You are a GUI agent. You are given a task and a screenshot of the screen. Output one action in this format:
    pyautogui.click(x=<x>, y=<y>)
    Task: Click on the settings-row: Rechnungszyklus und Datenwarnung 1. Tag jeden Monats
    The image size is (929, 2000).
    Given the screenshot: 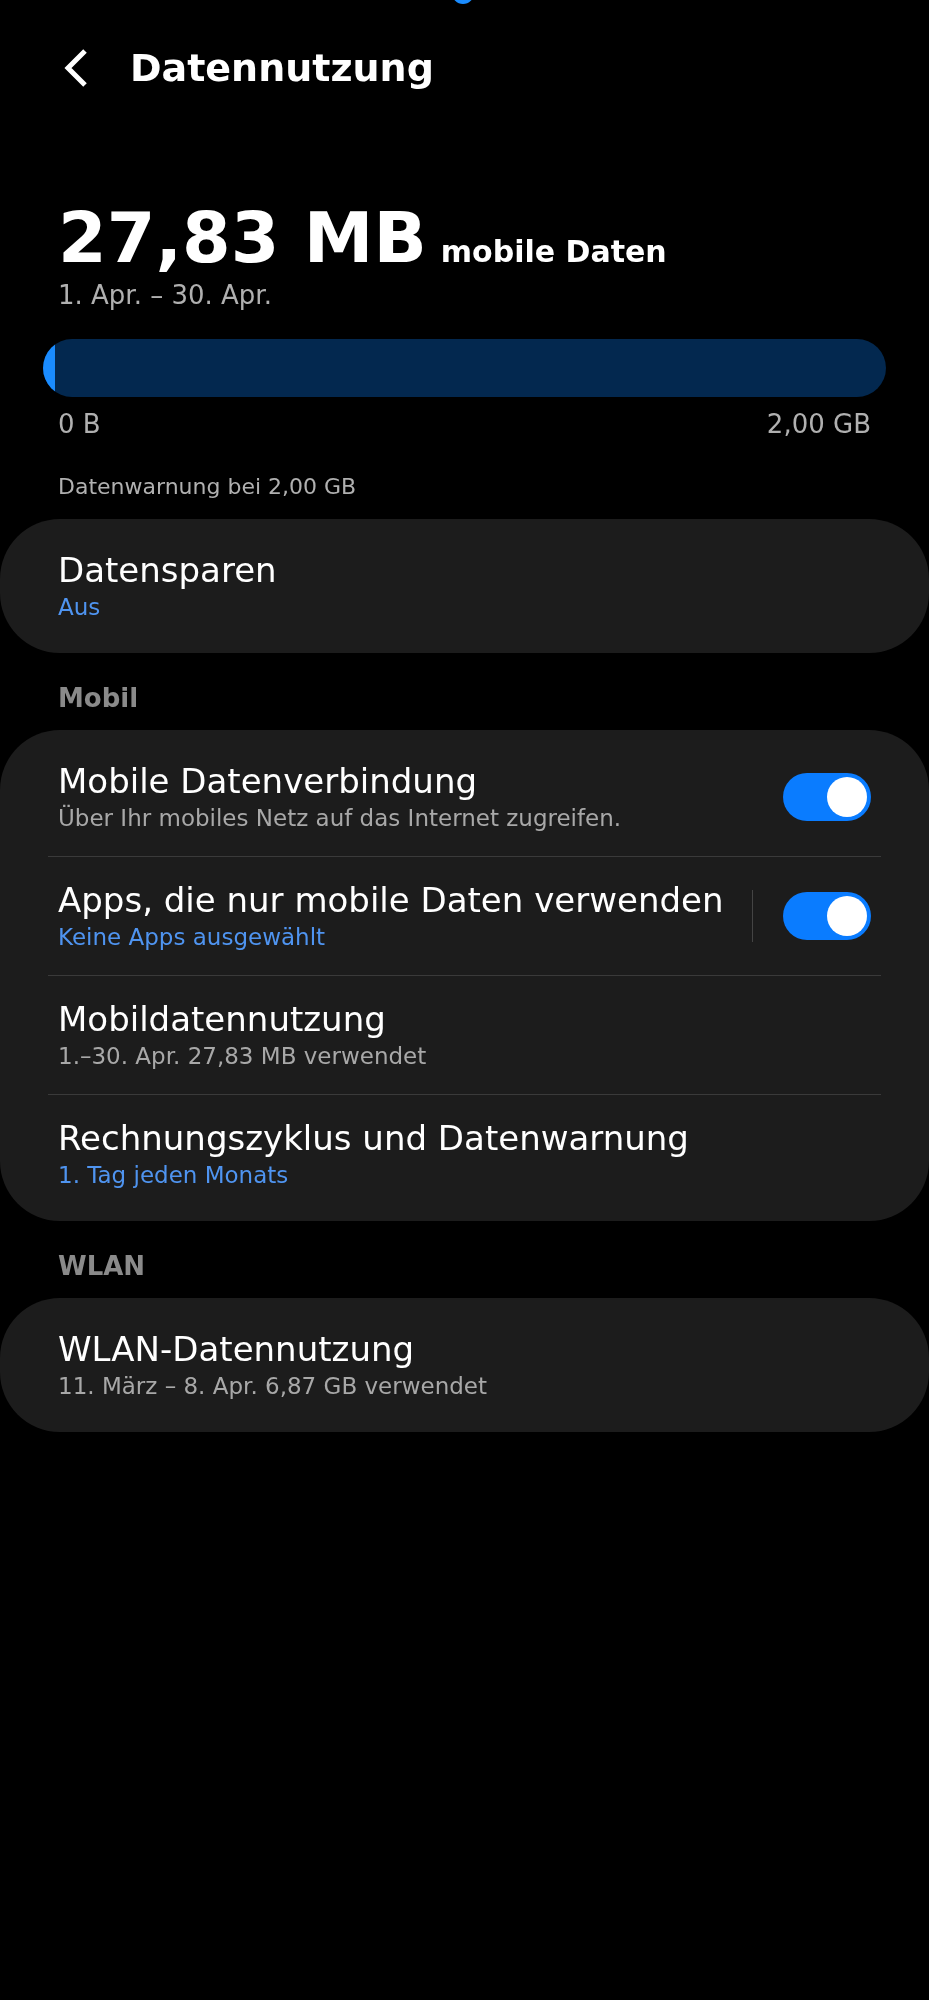 What is the action you would take?
    pyautogui.click(x=464, y=1154)
    